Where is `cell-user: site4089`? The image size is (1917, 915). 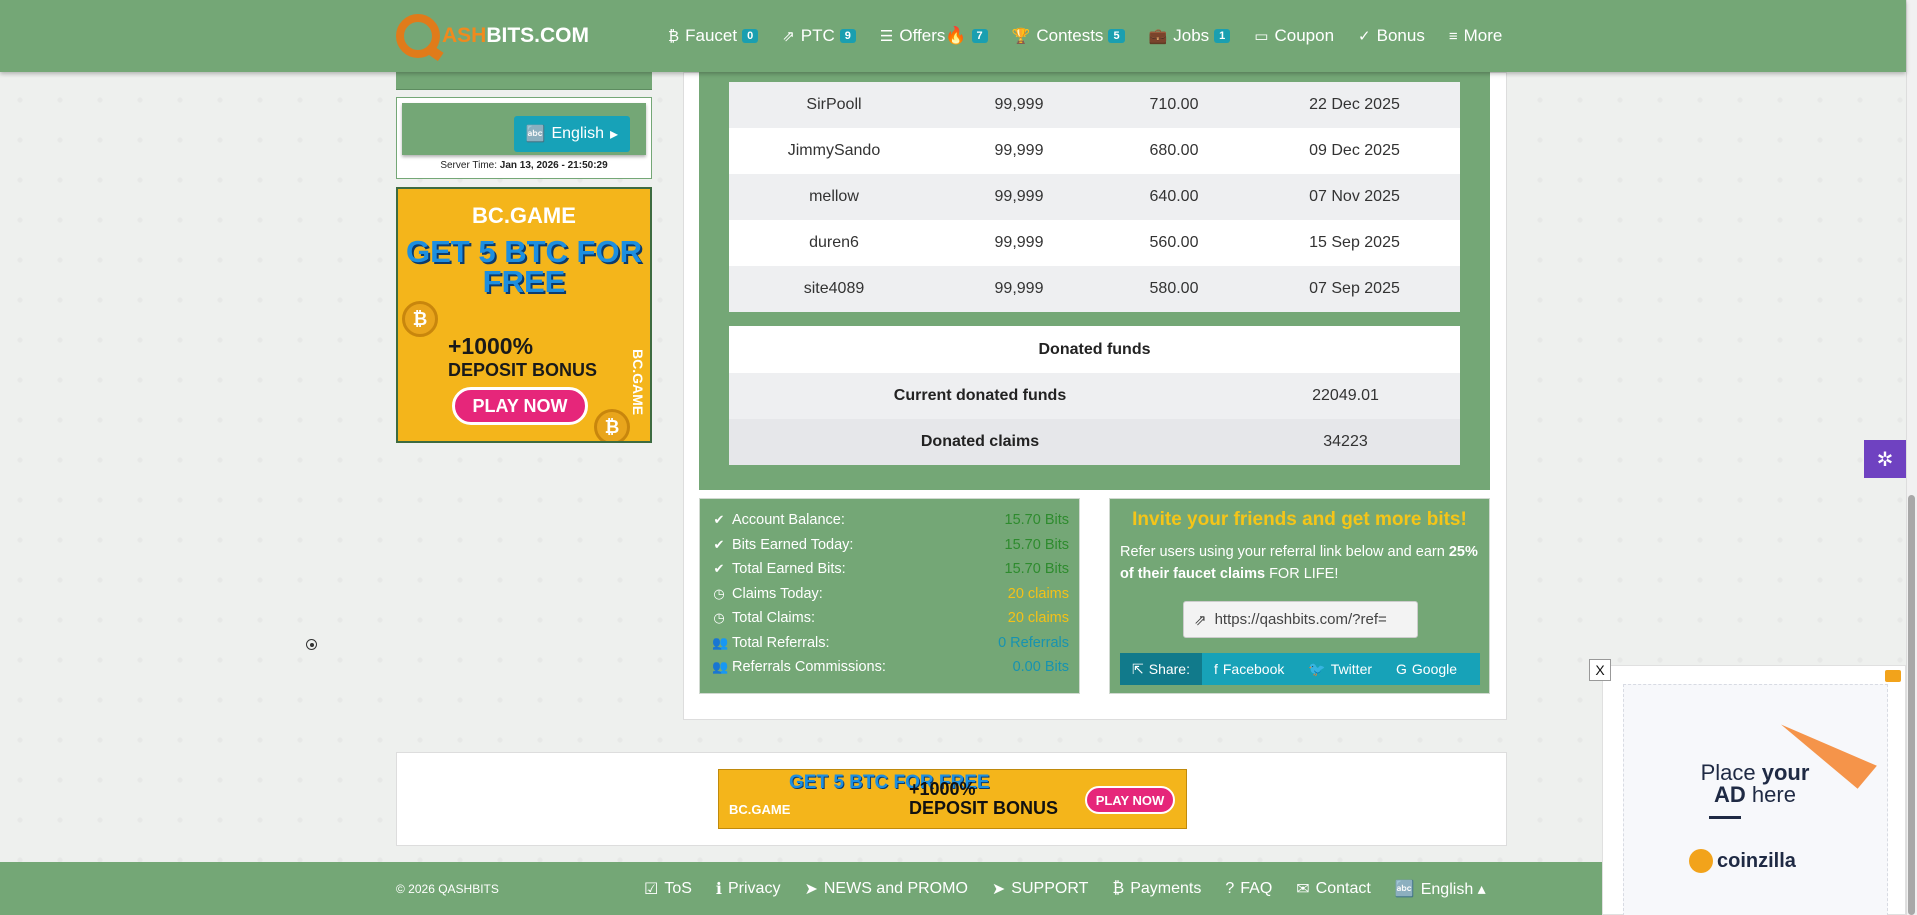 cell-user: site4089 is located at coordinates (834, 288).